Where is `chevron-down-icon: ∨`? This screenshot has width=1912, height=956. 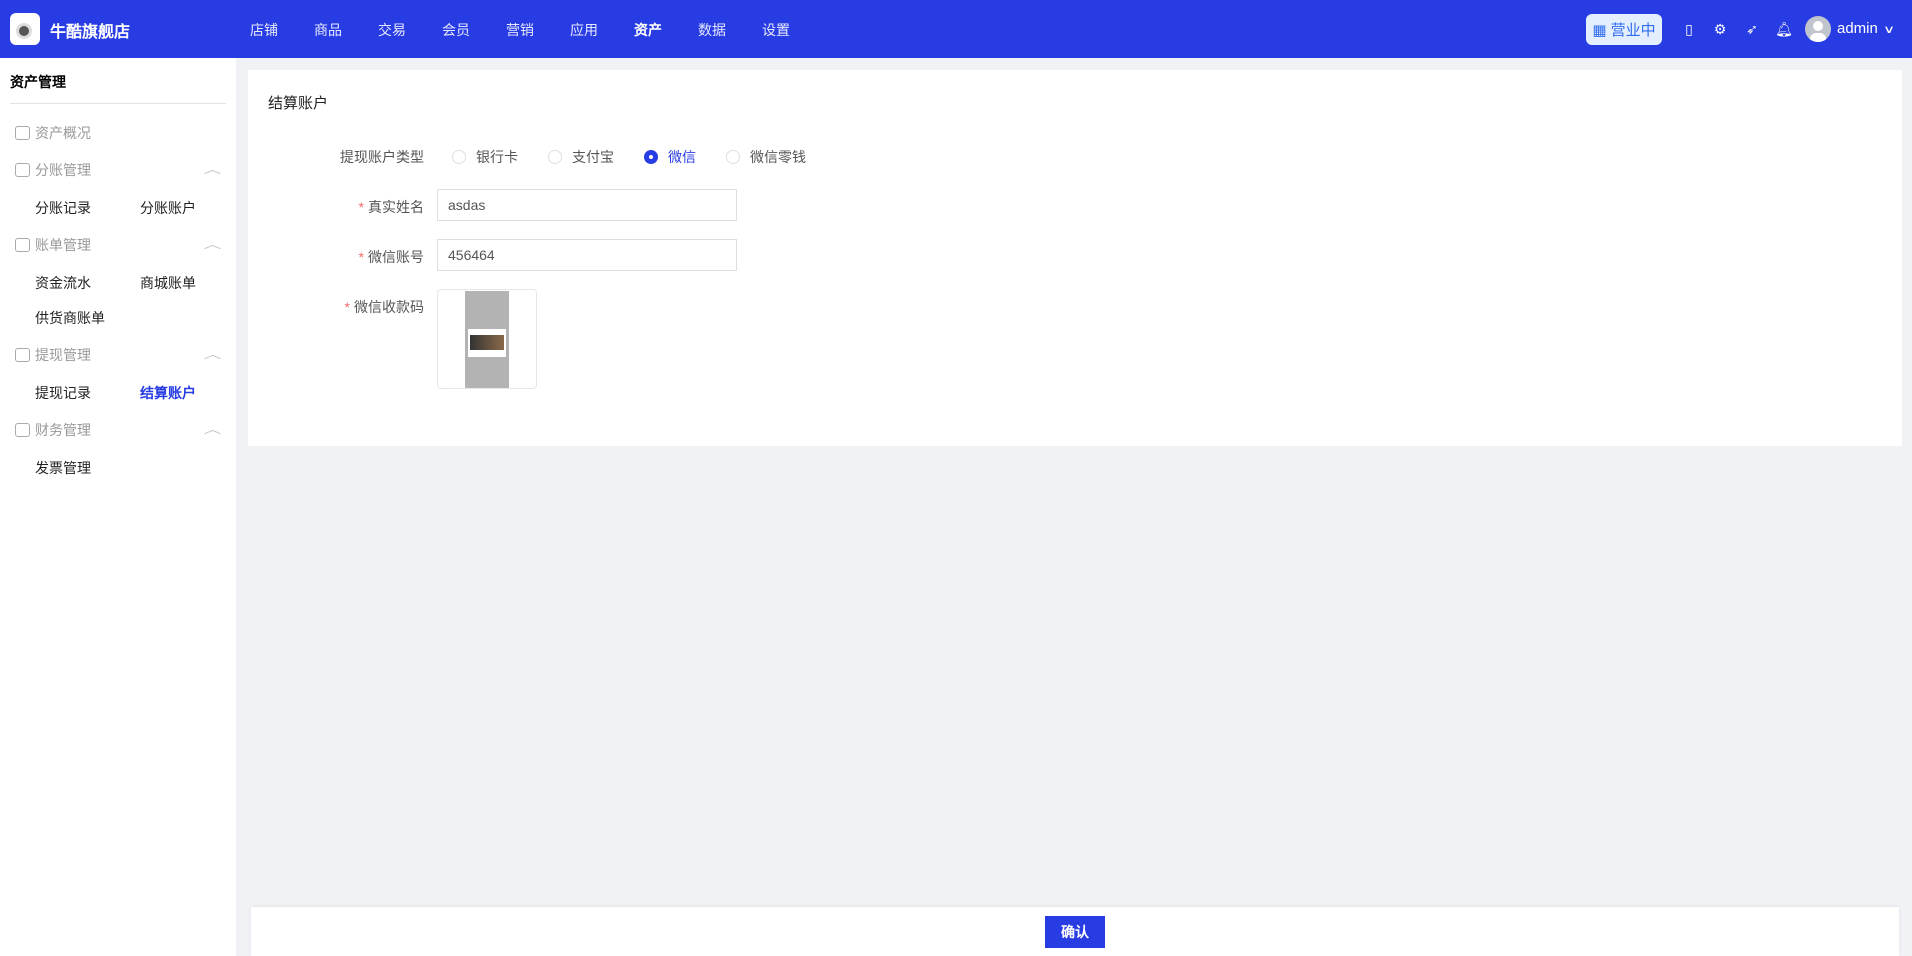 chevron-down-icon: ∨ is located at coordinates (1889, 29).